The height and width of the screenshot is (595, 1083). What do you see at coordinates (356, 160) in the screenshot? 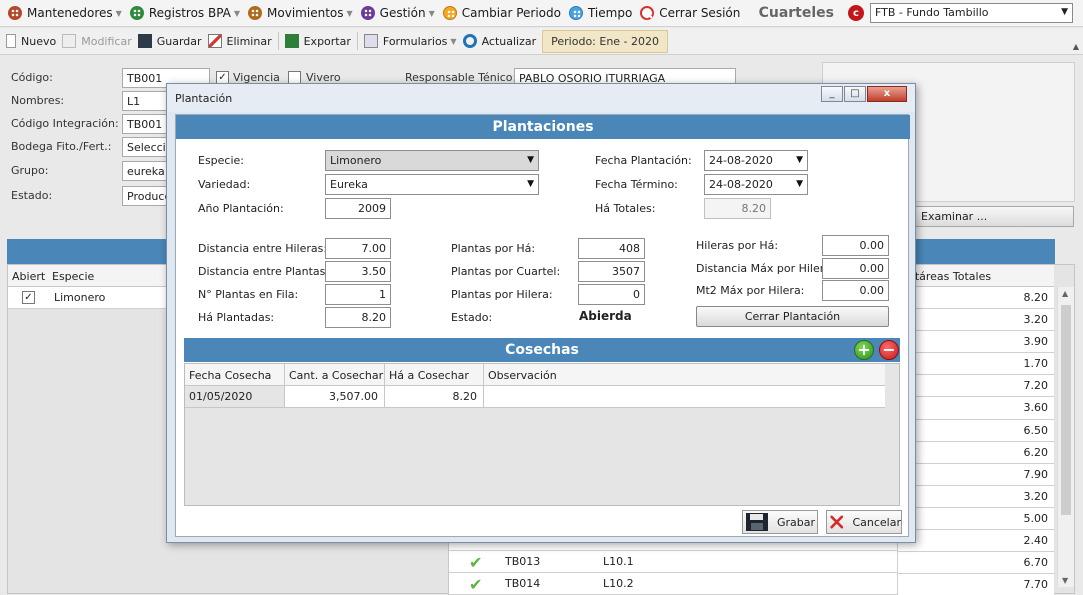
I see `especie-value: Limonero` at bounding box center [356, 160].